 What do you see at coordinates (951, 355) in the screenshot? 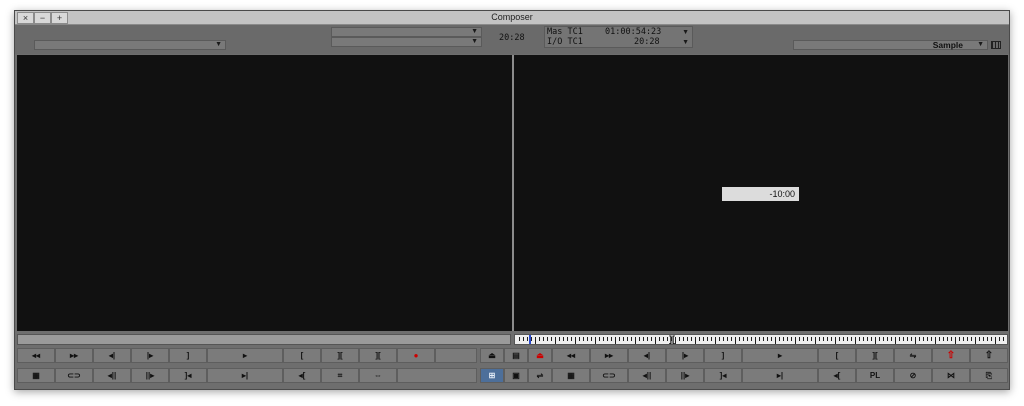
I see `record-row1-button-10: ⇧` at bounding box center [951, 355].